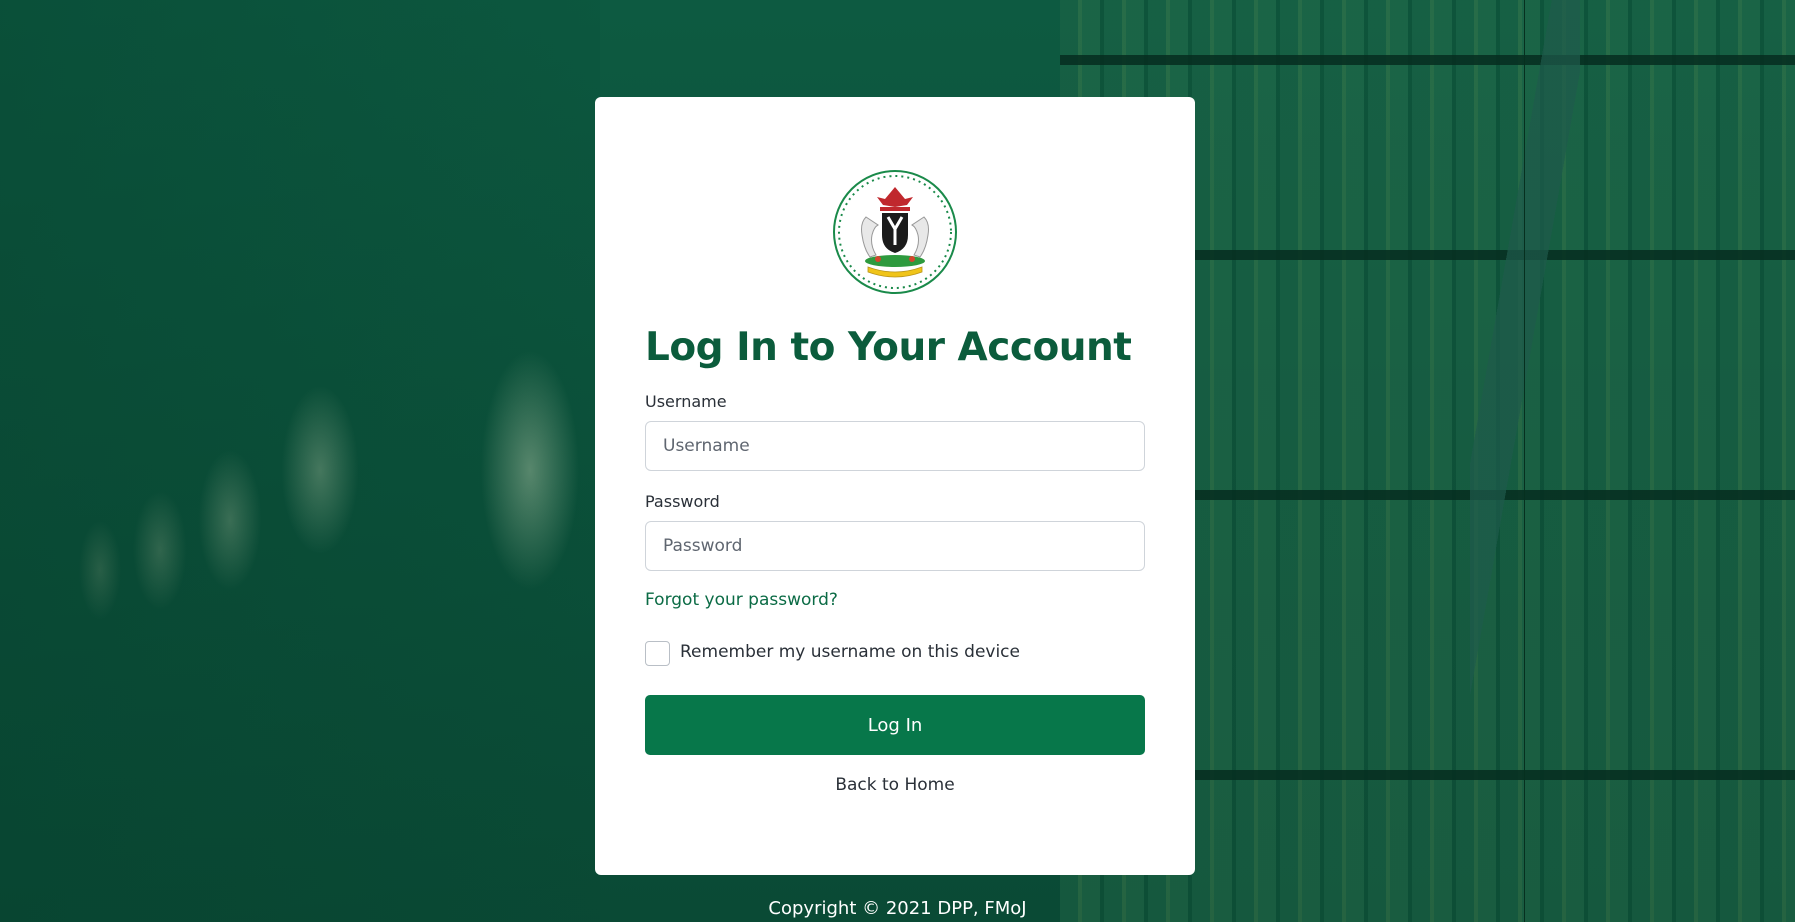 The height and width of the screenshot is (922, 1795). What do you see at coordinates (850, 652) in the screenshot?
I see `remember-username-label: Remember my username on this device` at bounding box center [850, 652].